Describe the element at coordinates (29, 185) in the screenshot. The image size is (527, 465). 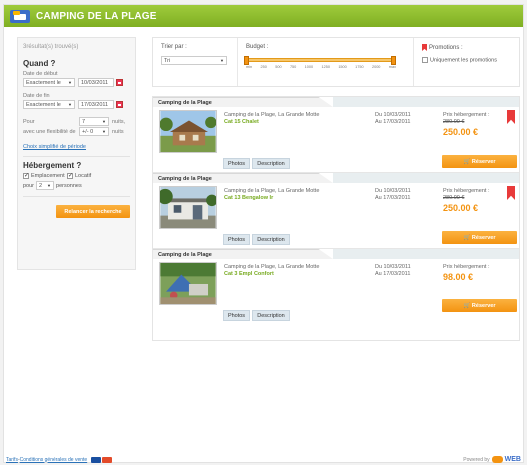
I see `persons-prefix: pour` at that location.